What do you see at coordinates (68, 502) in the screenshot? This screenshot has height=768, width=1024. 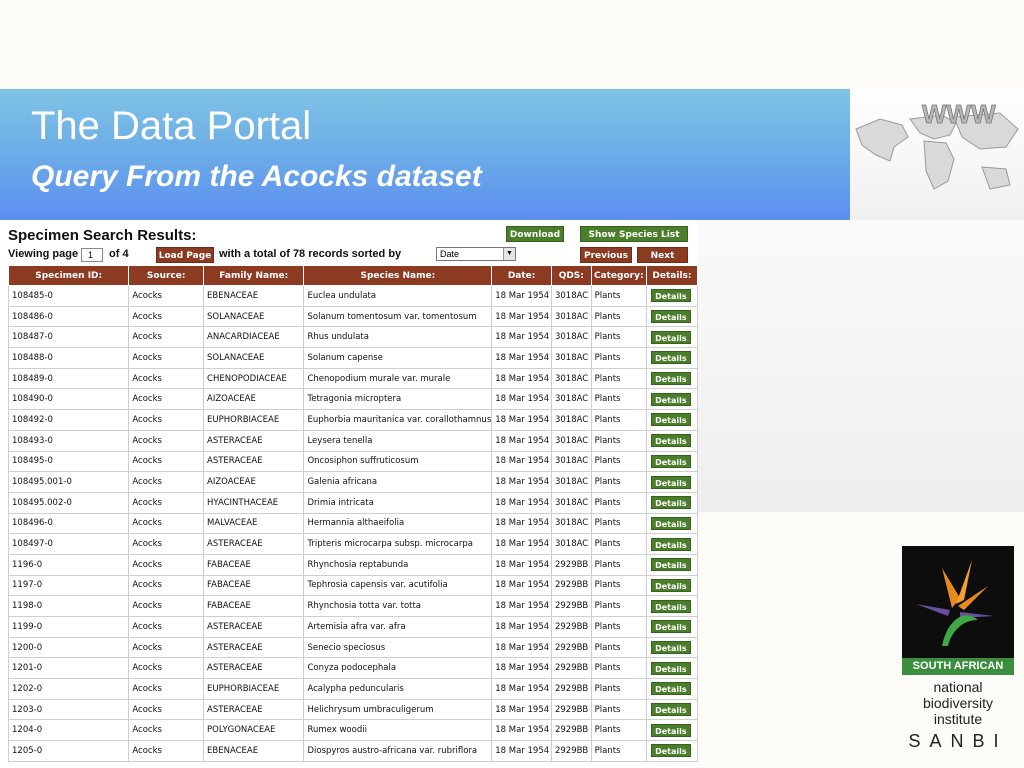 I see `cell-specimen-id: 108495.002-0` at bounding box center [68, 502].